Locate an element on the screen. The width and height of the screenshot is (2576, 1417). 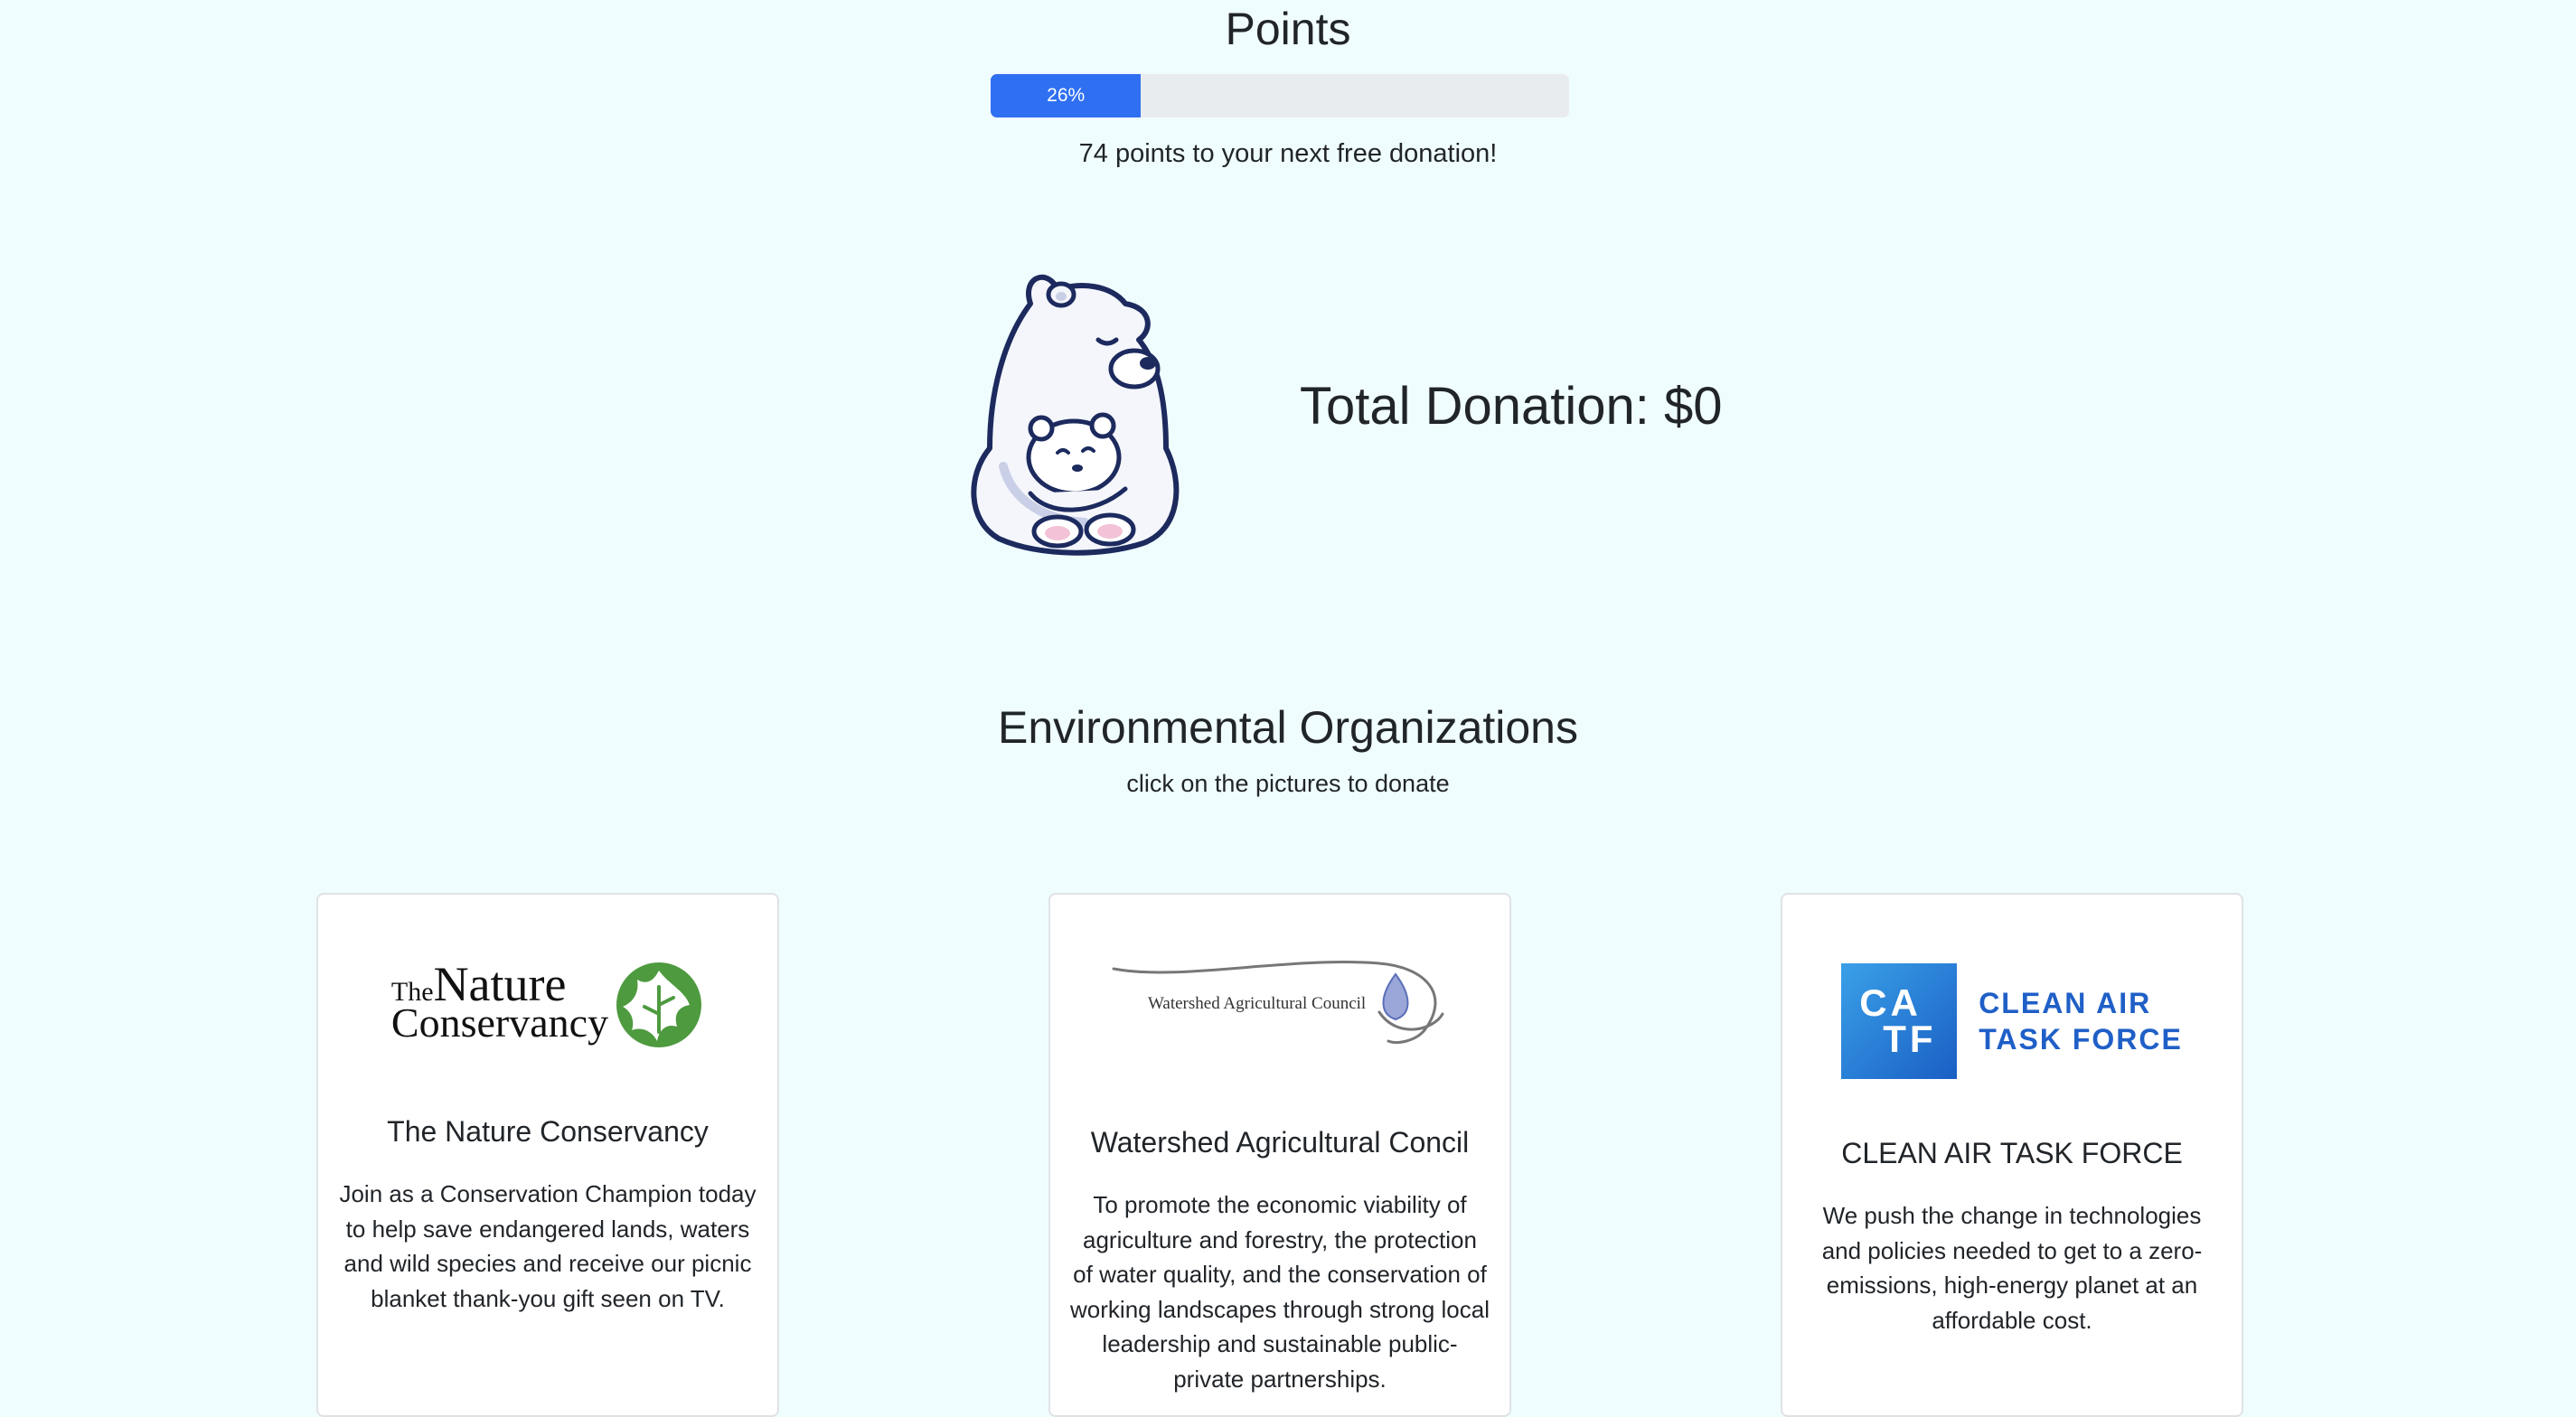
catf-logo-box-row2: TF is located at coordinates (1910, 1039).